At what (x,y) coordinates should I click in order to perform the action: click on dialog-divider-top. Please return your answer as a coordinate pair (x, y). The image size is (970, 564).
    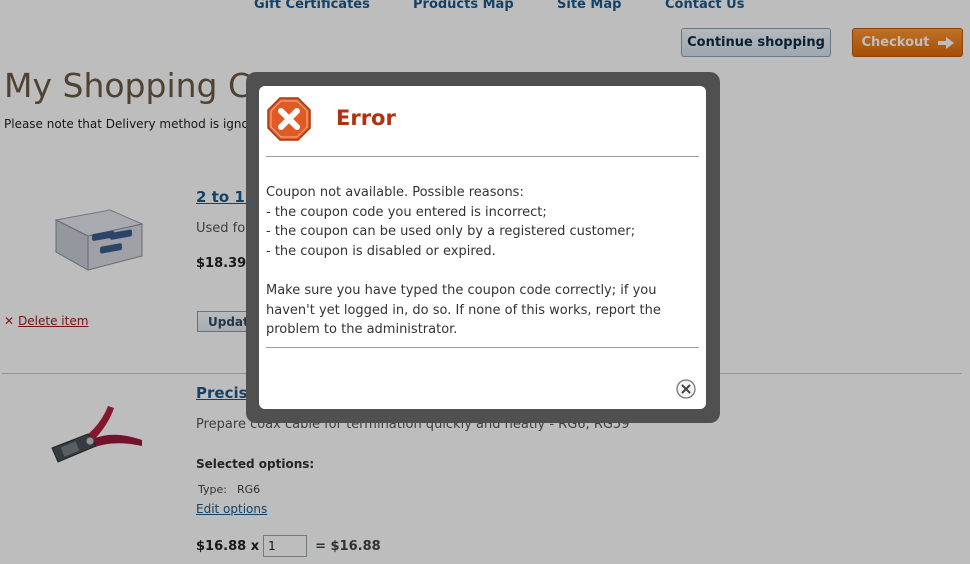
    Looking at the image, I should click on (482, 156).